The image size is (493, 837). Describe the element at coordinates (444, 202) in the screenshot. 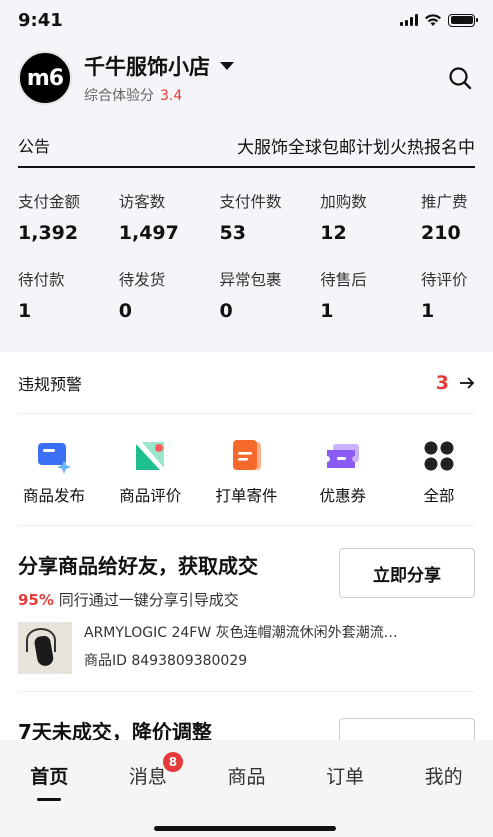

I see `stat-label: 推广费` at that location.